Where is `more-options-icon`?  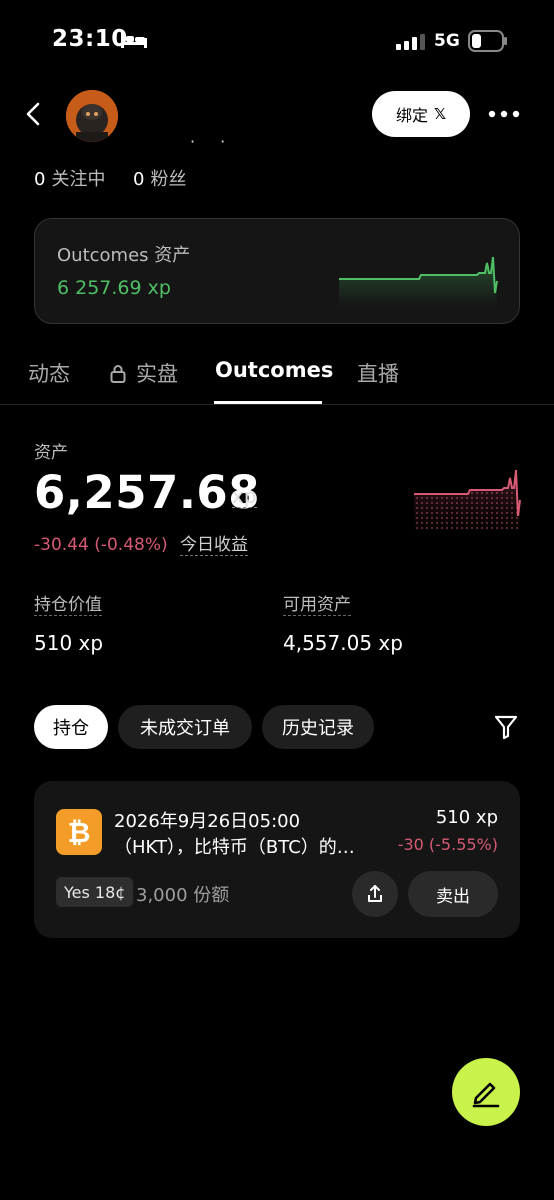 more-options-icon is located at coordinates (504, 114).